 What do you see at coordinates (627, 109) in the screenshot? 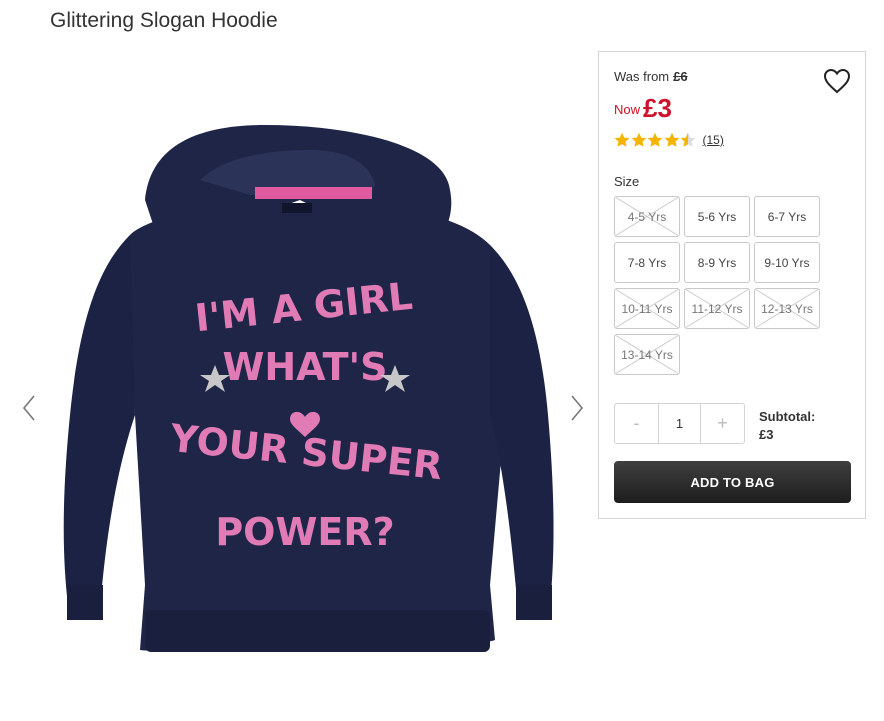
I see `now-price-label: Now` at bounding box center [627, 109].